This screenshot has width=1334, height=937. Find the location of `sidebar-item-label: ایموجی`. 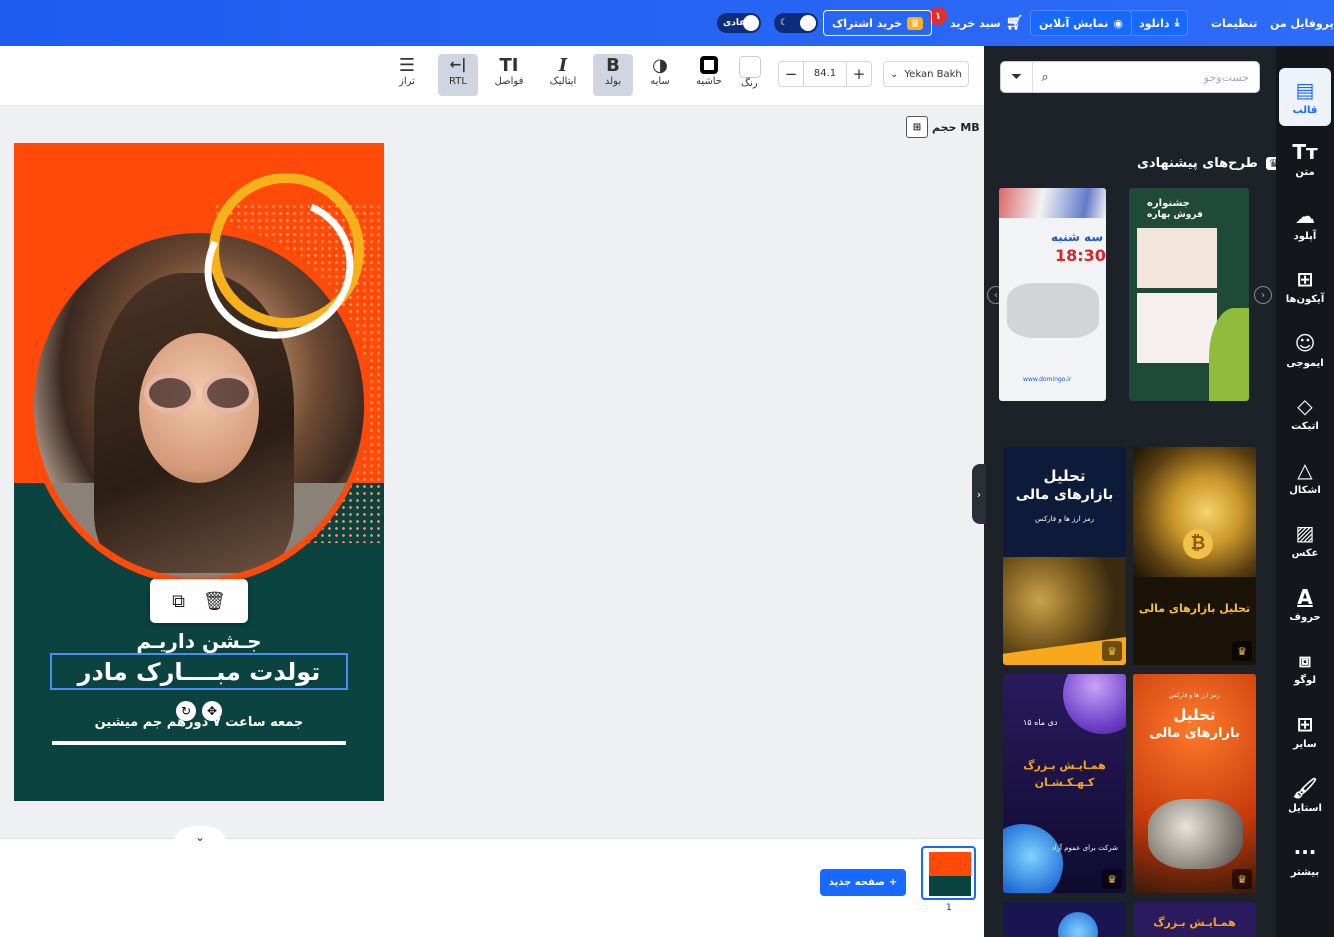

sidebar-item-label: ایموجی is located at coordinates (1305, 363).